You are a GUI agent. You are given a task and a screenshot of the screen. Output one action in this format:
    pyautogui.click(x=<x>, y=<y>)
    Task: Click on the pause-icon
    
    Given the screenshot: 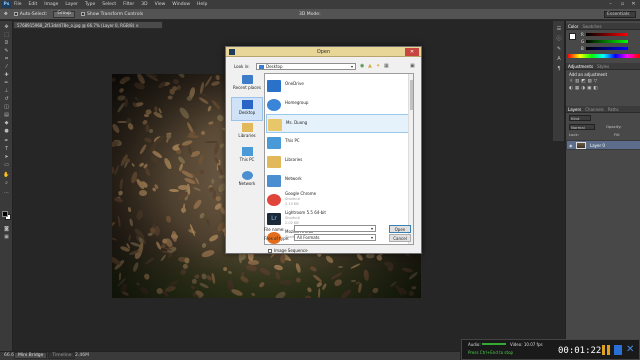 What is the action you would take?
    pyautogui.click(x=606, y=350)
    